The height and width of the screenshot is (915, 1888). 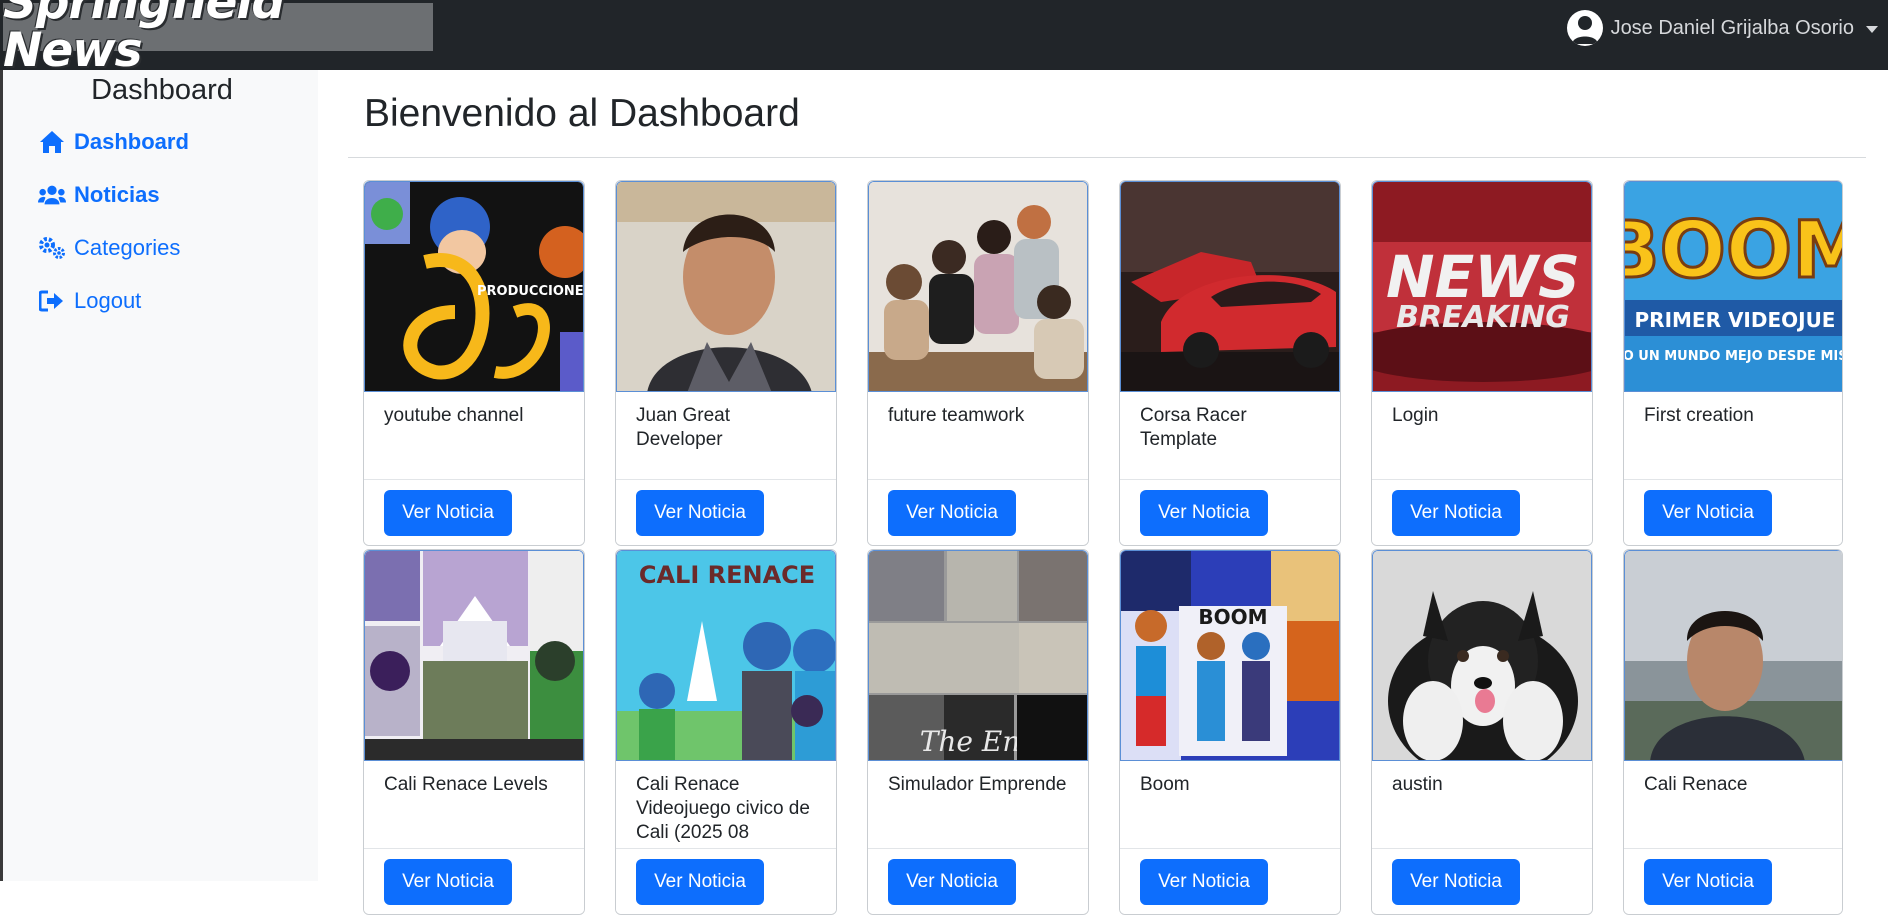 I want to click on news-card: austin Ver Noticia, so click(x=1482, y=732).